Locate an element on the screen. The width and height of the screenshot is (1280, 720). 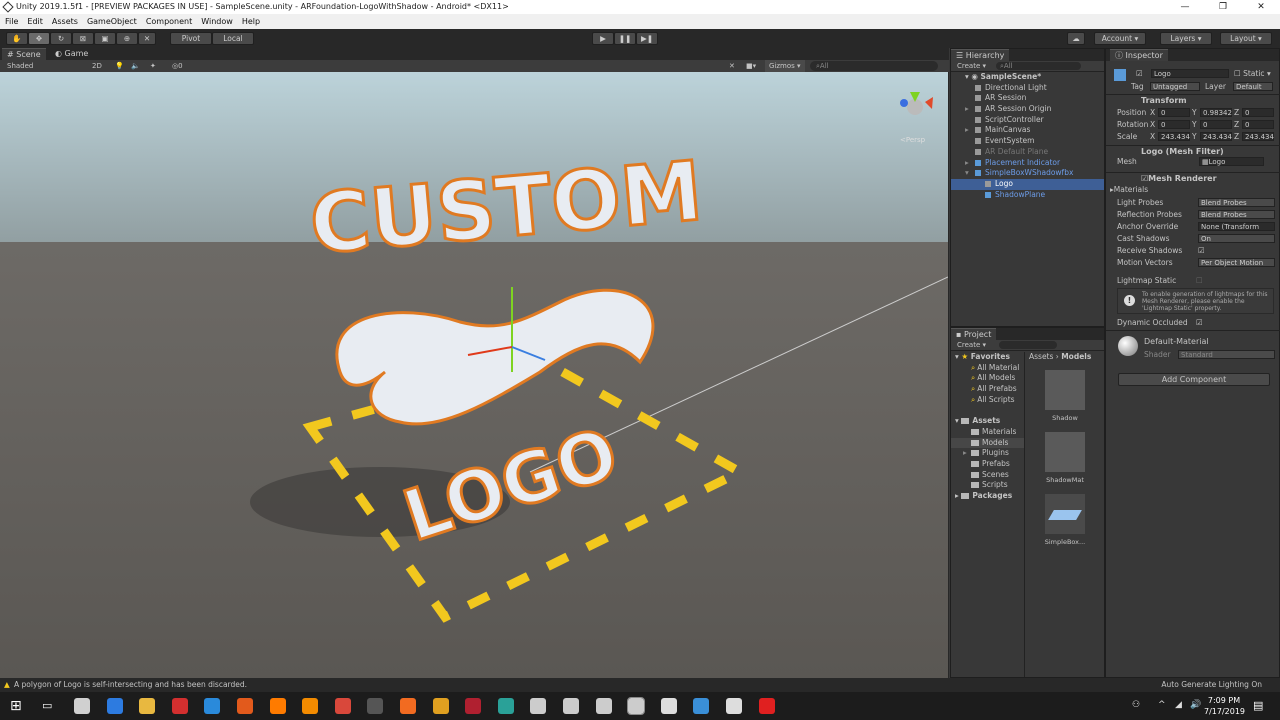
notifications-icon: ▤ is located at coordinates (1258, 705).